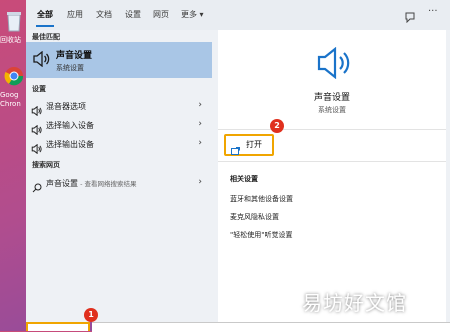 This screenshot has height=332, width=450. I want to click on open-button: 打开, so click(249, 145).